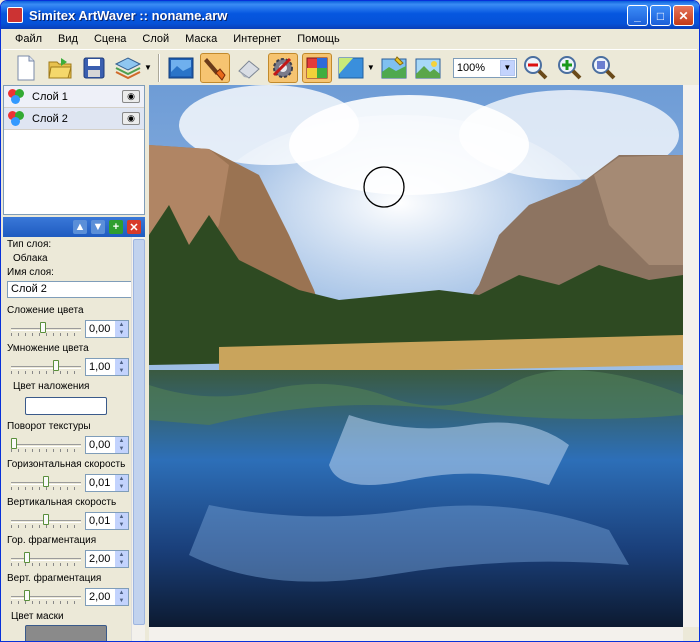 The image size is (700, 642). Describe the element at coordinates (60, 68) in the screenshot. I see `open-file-button` at that location.